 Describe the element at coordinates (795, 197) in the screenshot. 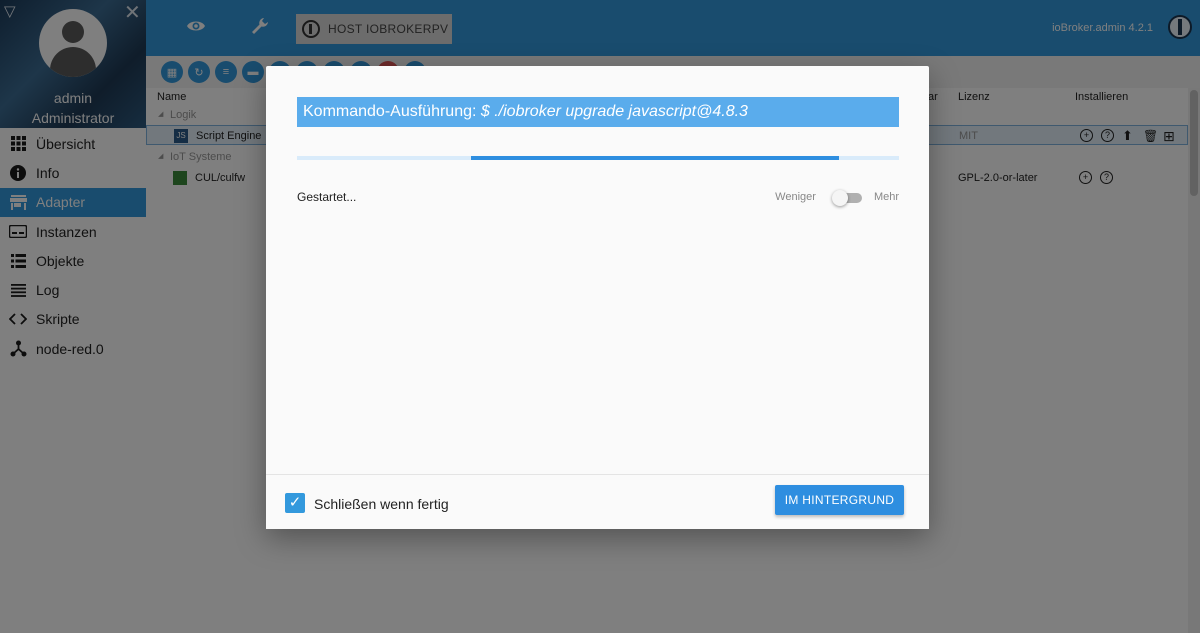

I see `toggle-label-less: Weniger` at that location.